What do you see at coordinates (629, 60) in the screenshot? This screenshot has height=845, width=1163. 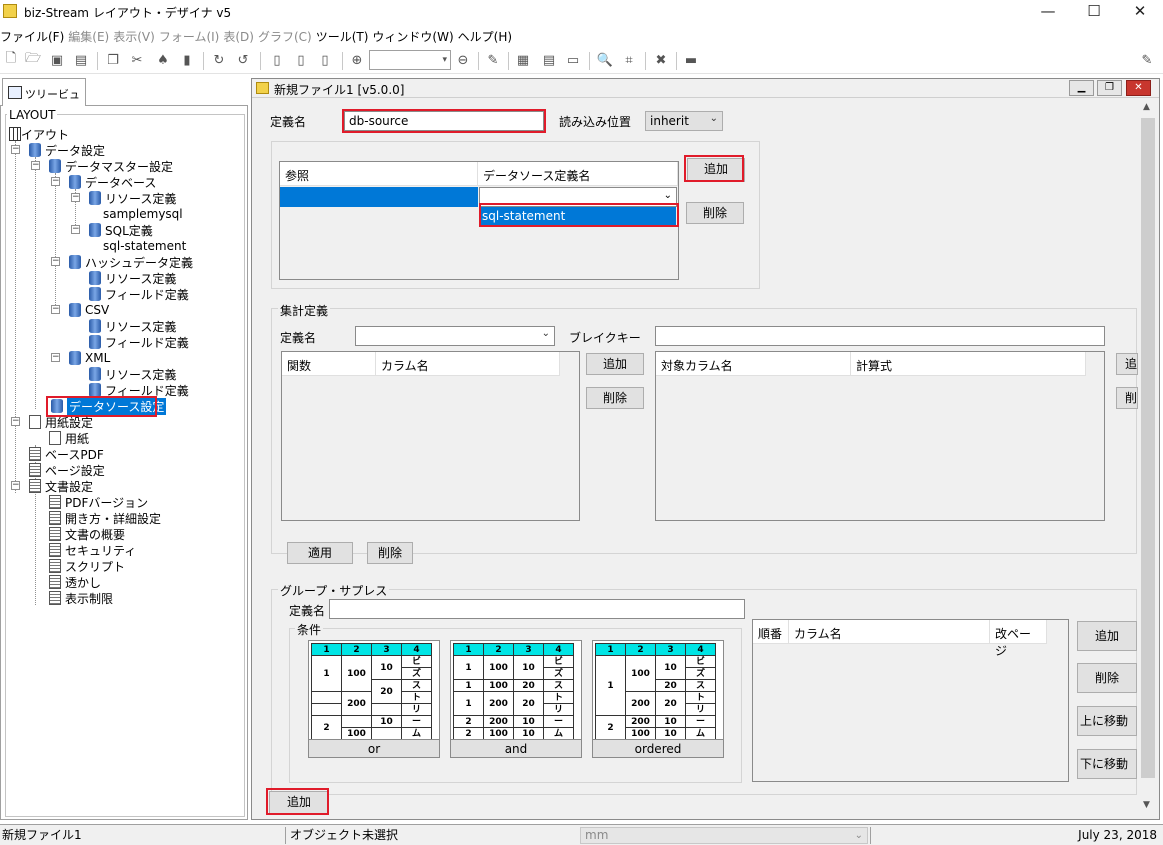 I see `check-icon: ⌗` at bounding box center [629, 60].